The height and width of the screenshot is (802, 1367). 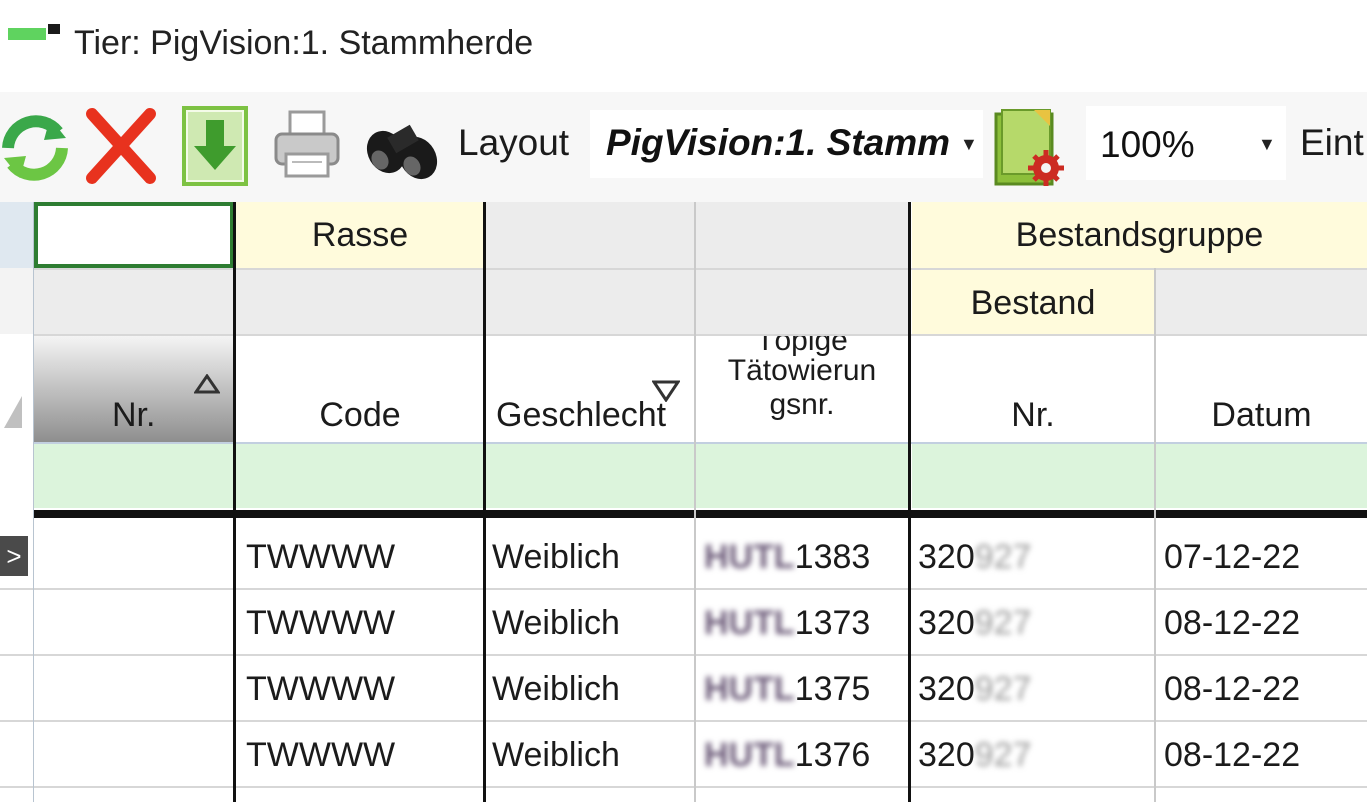 What do you see at coordinates (1332, 143) in the screenshot?
I see `toolbar-truncated-label: Eint` at bounding box center [1332, 143].